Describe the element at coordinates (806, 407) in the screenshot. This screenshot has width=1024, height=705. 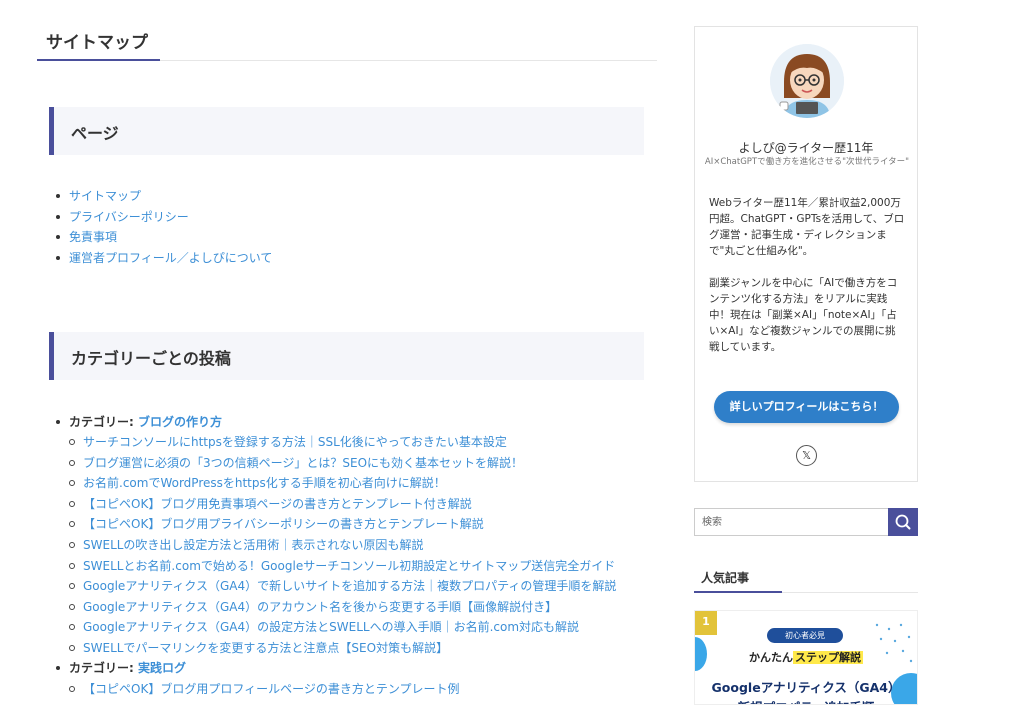
I see `profile-detail-button: 詳しいプロフィールはこちら！` at that location.